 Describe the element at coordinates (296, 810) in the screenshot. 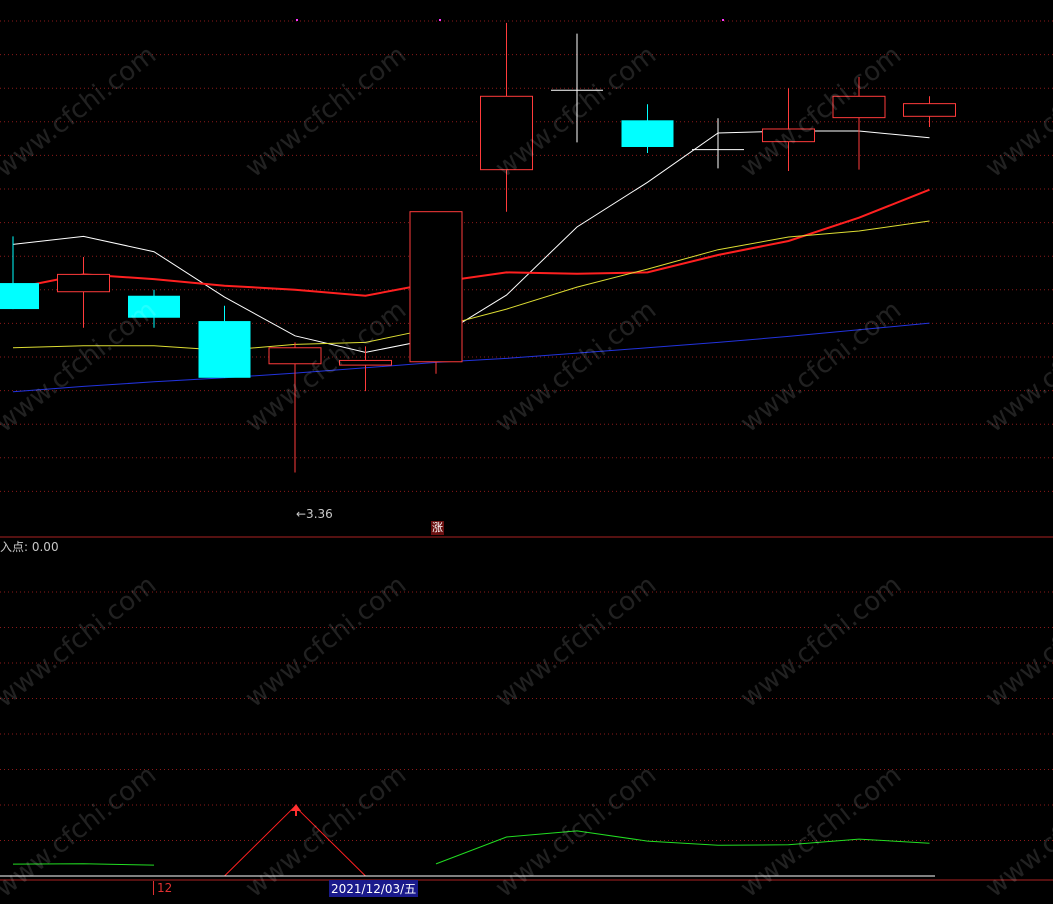

I see `peak-arrow` at that location.